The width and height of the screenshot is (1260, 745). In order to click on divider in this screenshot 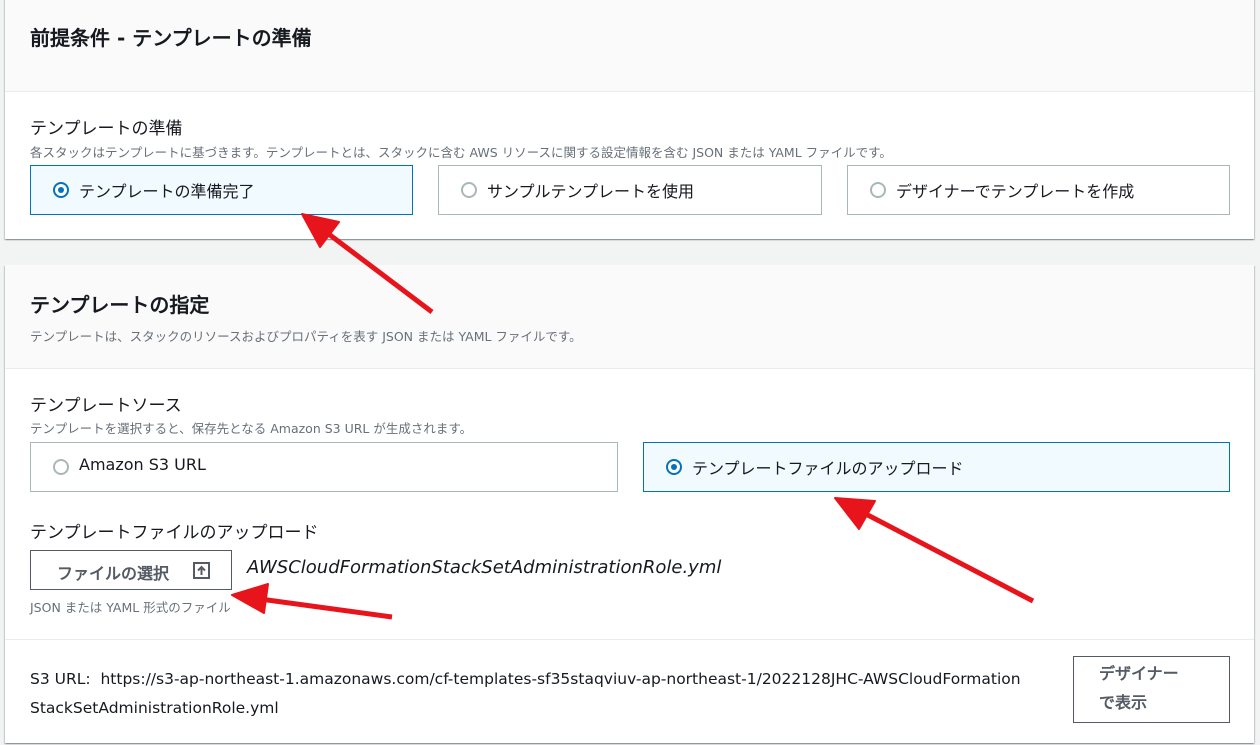, I will do `click(629, 639)`.